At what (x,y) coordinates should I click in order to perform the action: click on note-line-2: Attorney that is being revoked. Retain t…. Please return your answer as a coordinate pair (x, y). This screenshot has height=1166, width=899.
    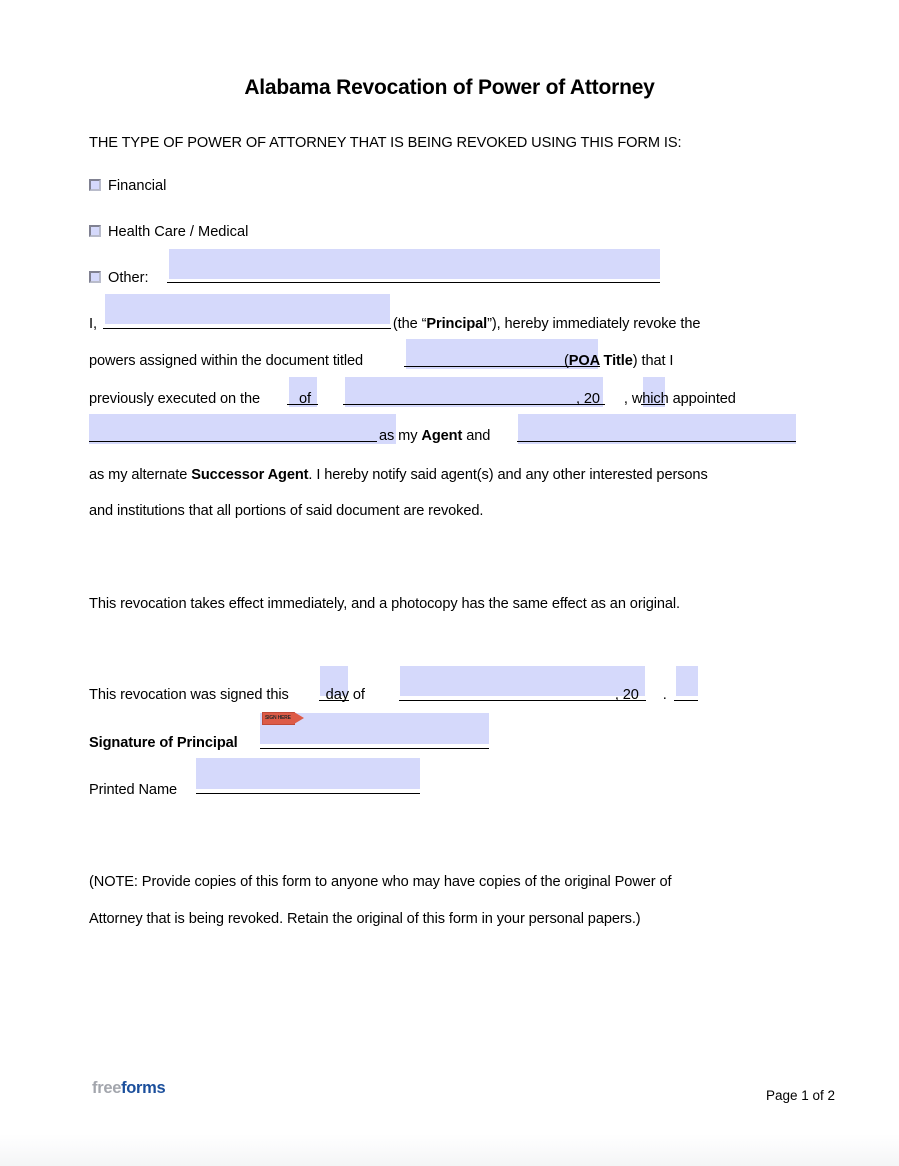
    Looking at the image, I should click on (365, 919).